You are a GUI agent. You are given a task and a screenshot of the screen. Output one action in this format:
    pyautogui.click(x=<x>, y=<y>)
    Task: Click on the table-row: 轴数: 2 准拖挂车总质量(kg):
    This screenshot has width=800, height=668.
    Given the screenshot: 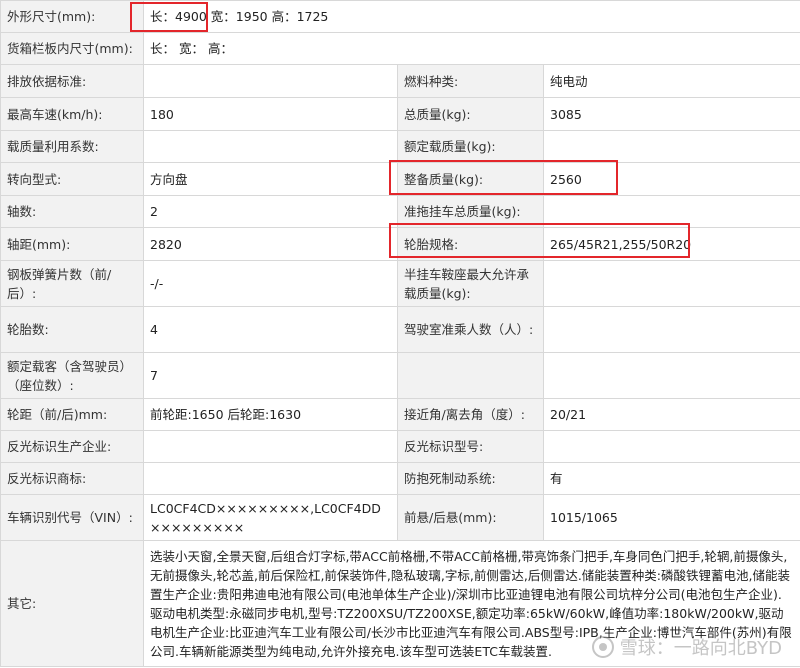 What is the action you would take?
    pyautogui.click(x=400, y=211)
    